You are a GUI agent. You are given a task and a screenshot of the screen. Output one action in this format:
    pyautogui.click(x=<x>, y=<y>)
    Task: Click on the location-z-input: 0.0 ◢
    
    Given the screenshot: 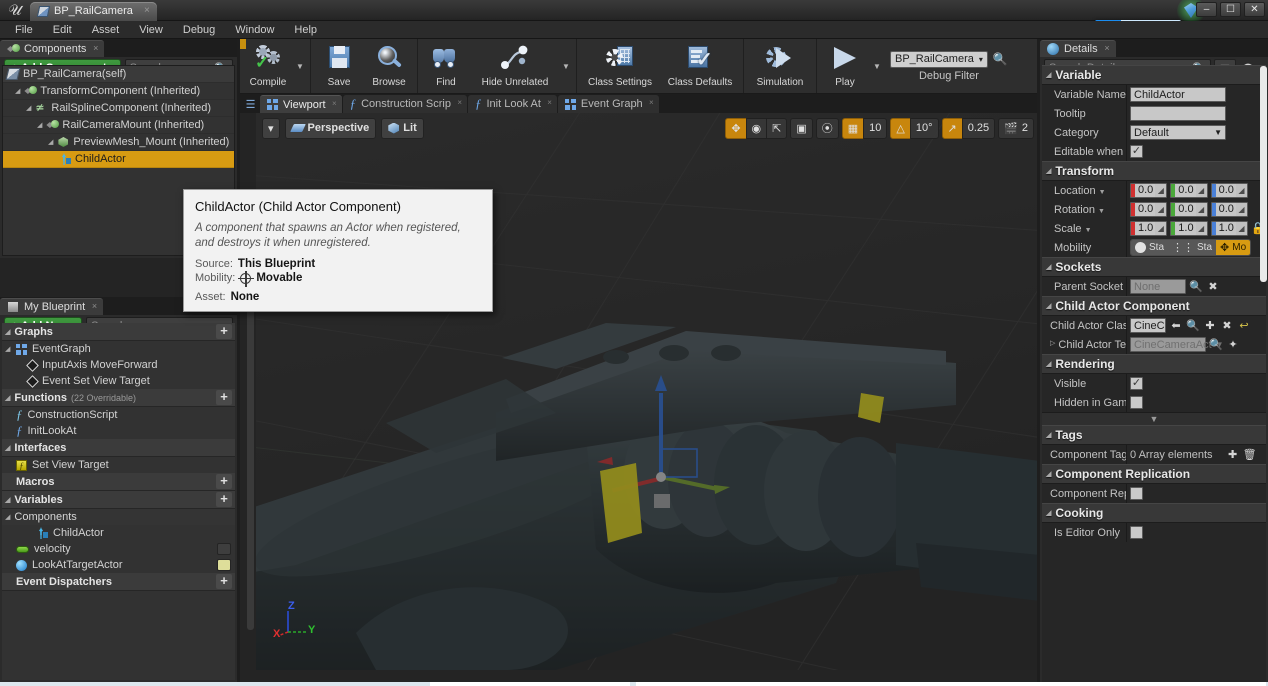 What is the action you would take?
    pyautogui.click(x=1229, y=190)
    